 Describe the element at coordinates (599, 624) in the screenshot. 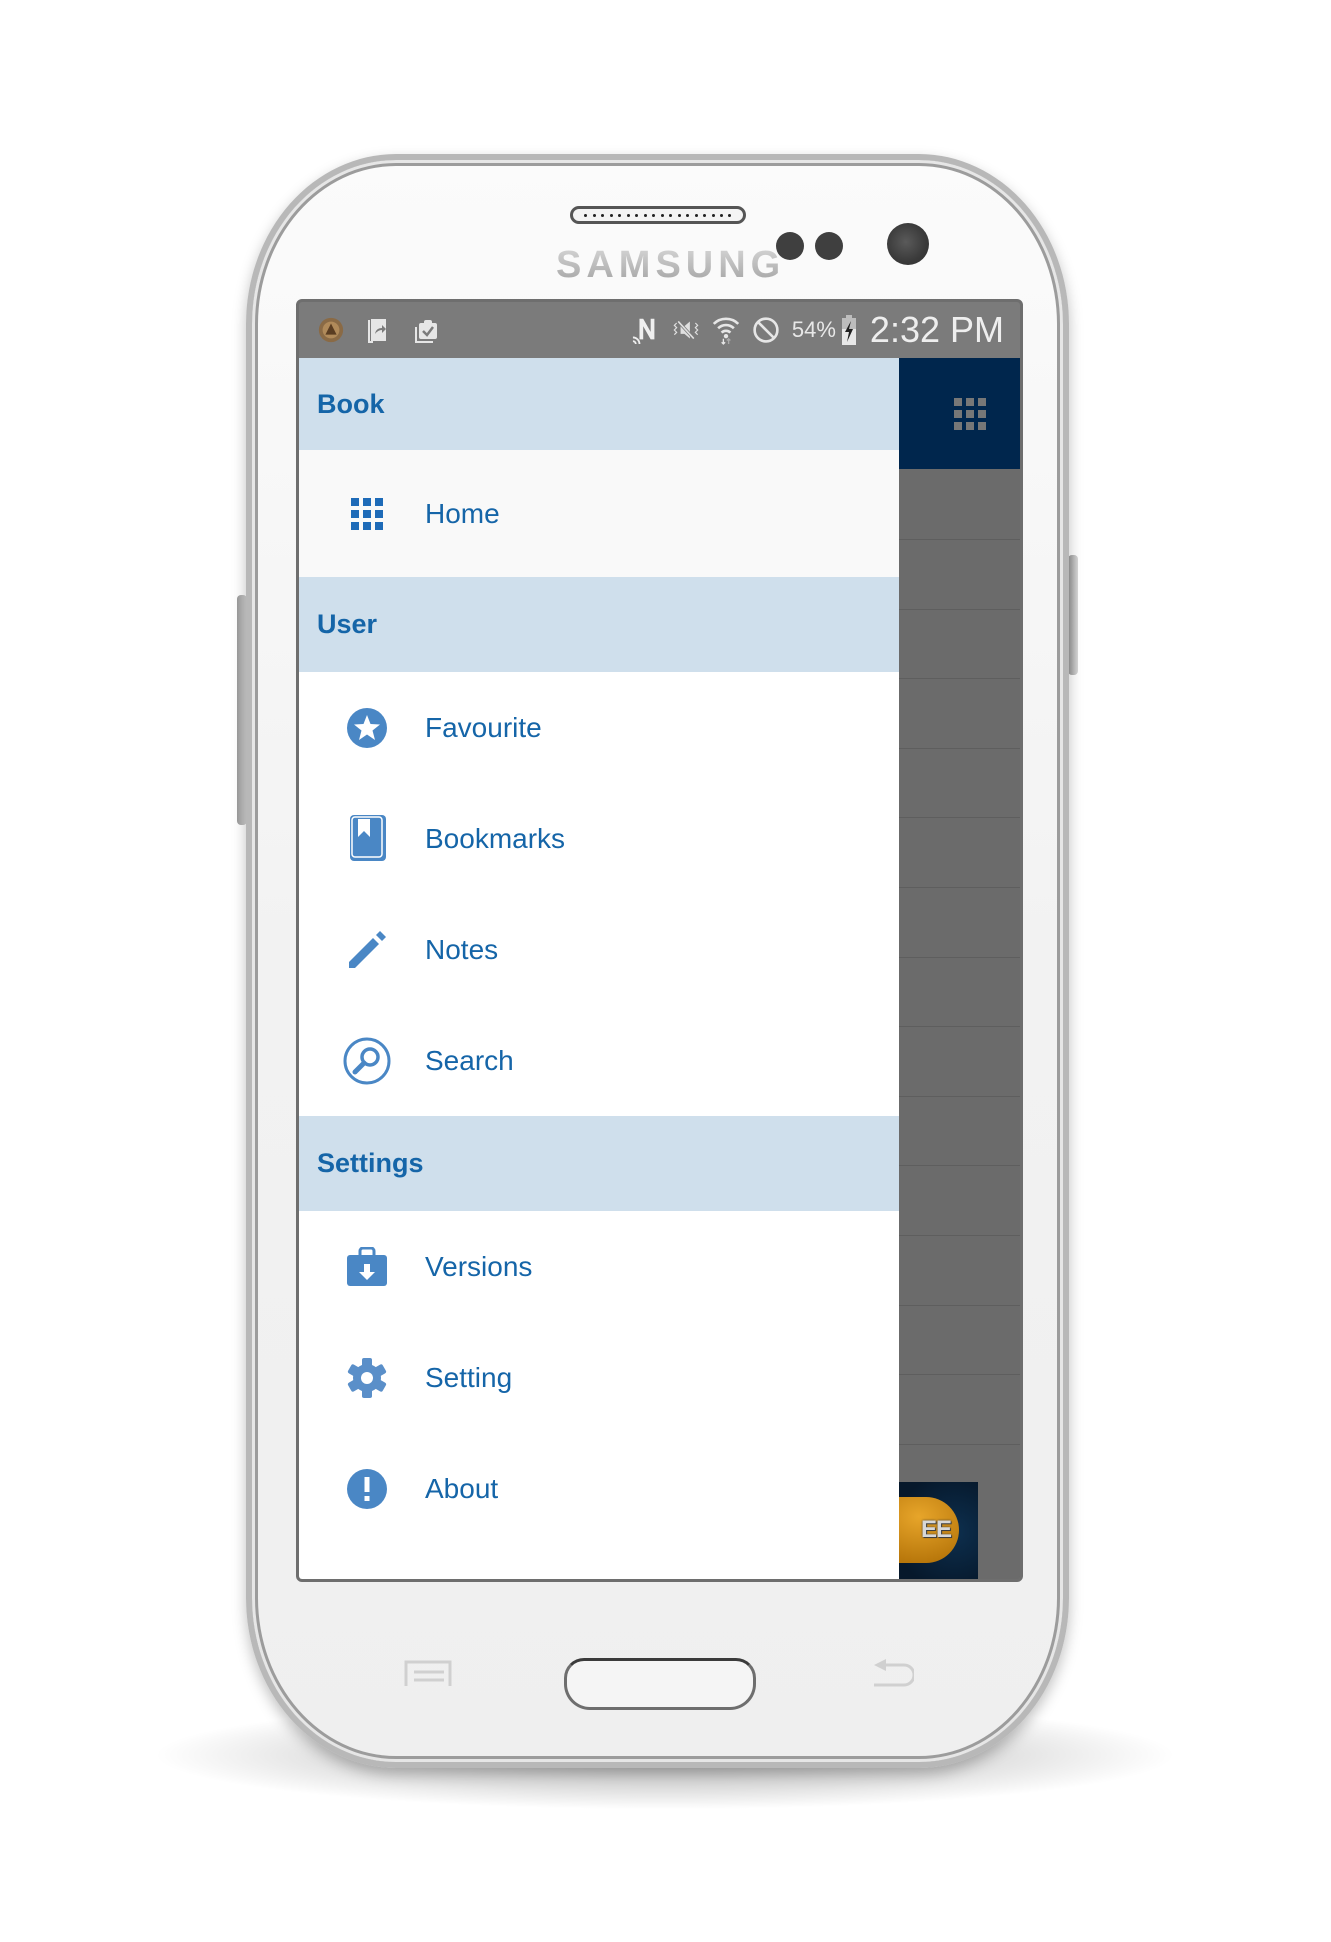

I see `section-header-user: User` at that location.